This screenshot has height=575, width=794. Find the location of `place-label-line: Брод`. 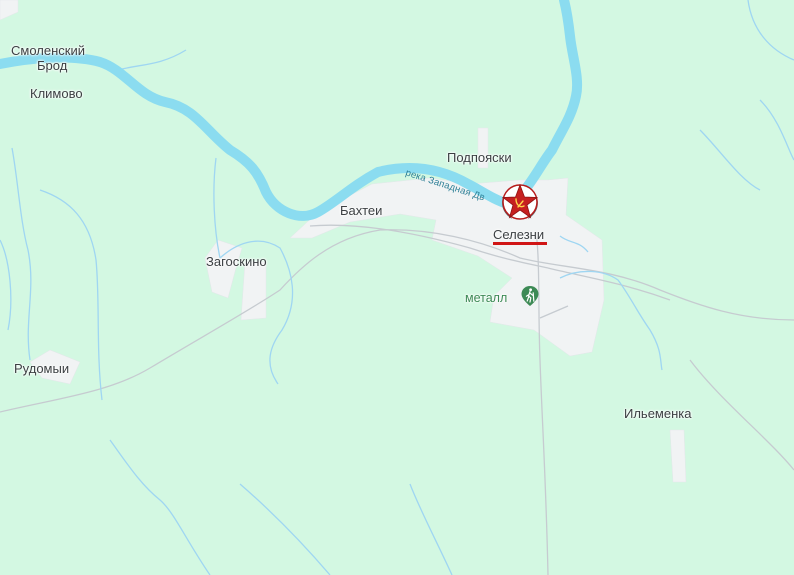

place-label-line: Брод is located at coordinates (52, 65).